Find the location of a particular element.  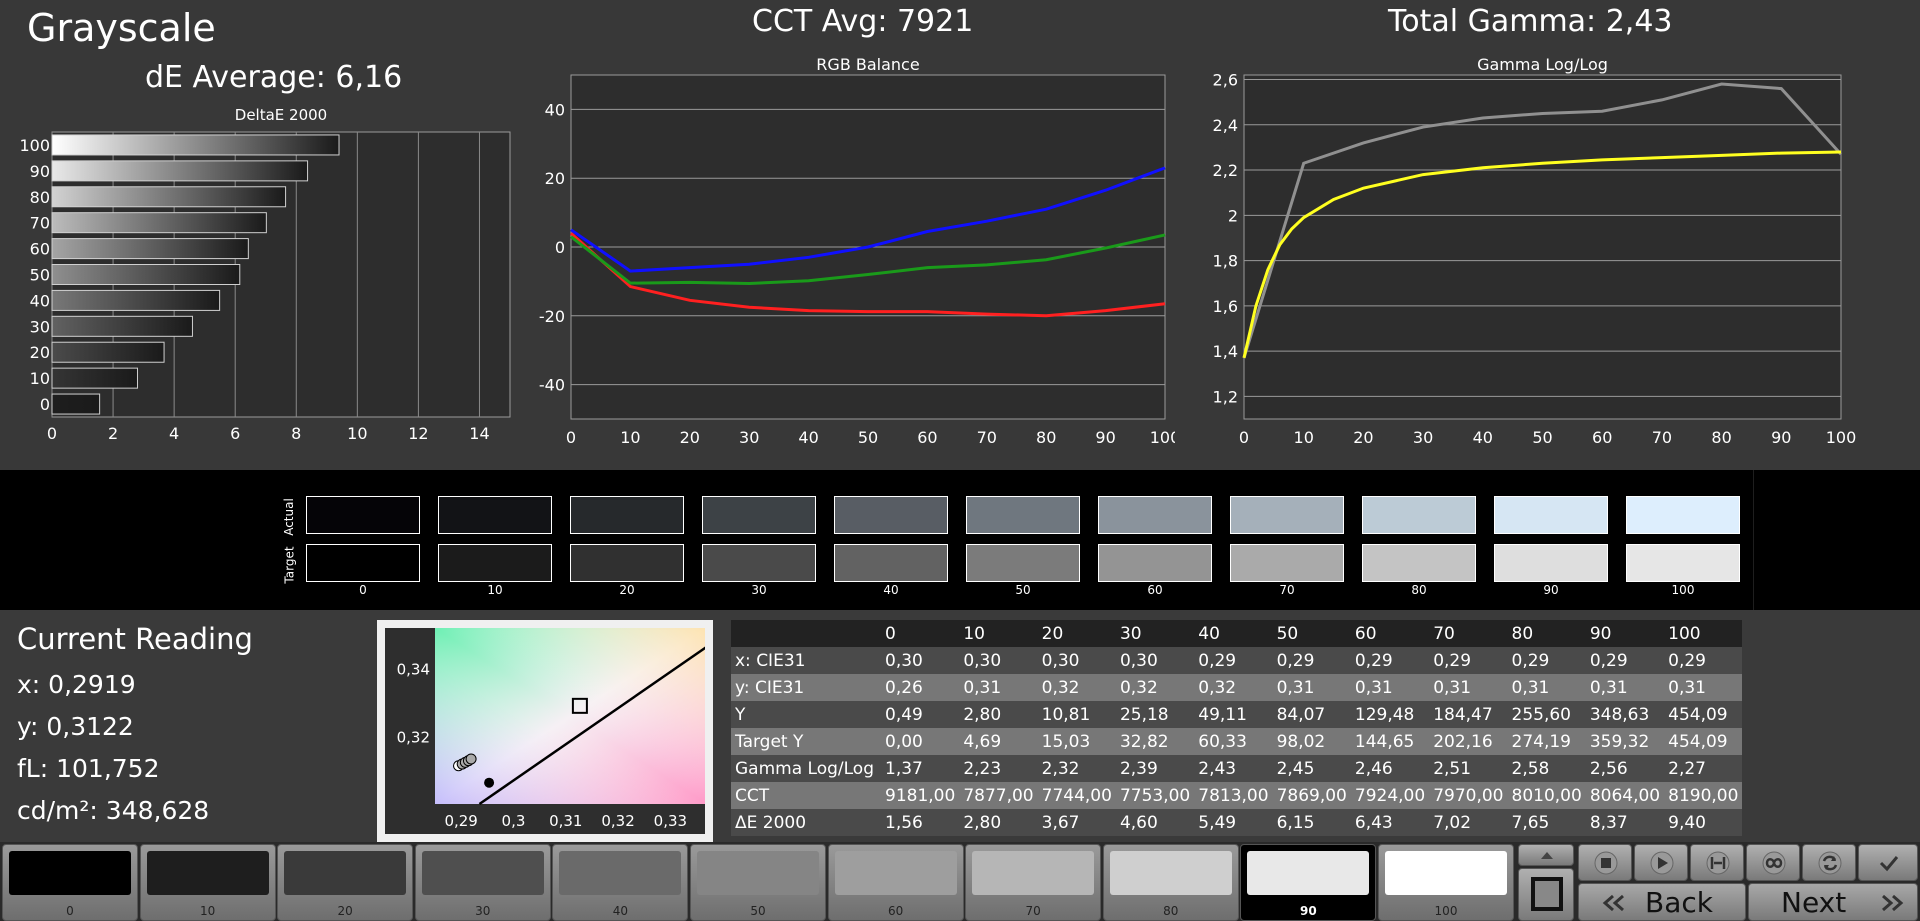

y-tick-label: 0,34 is located at coordinates (413, 670).